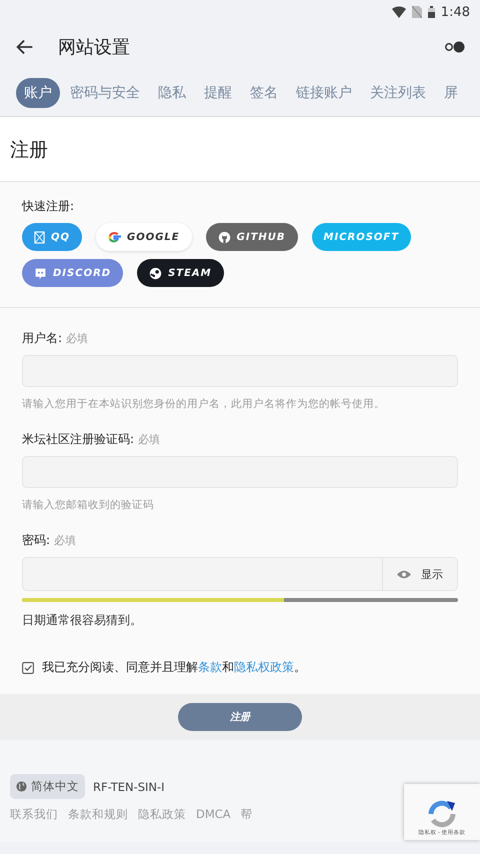 This screenshot has height=854, width=480. What do you see at coordinates (88, 505) in the screenshot?
I see `field-hint: 请输入您邮箱收到的验证码` at bounding box center [88, 505].